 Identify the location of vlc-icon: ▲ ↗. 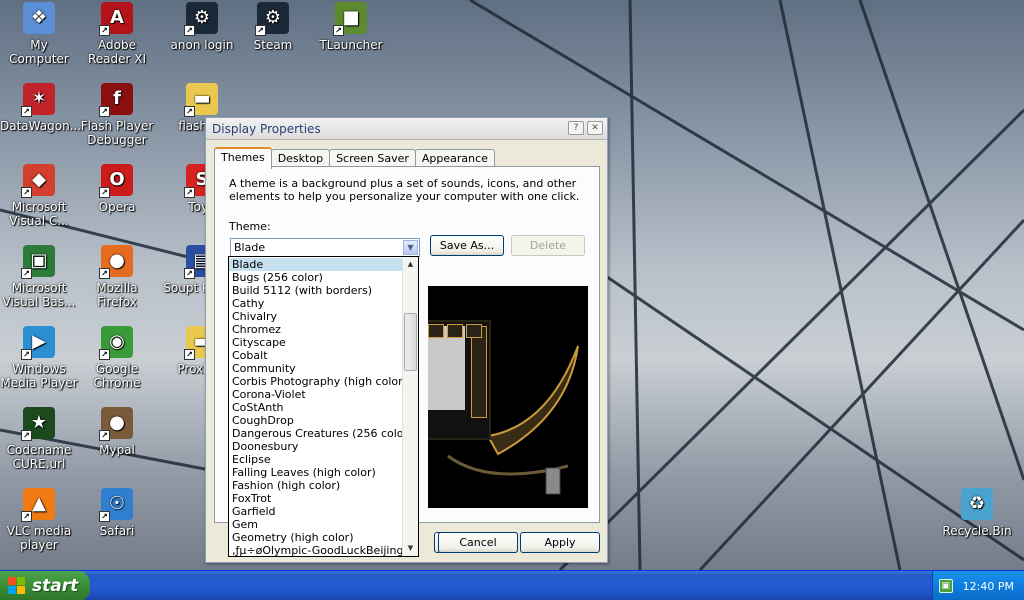
(38, 505).